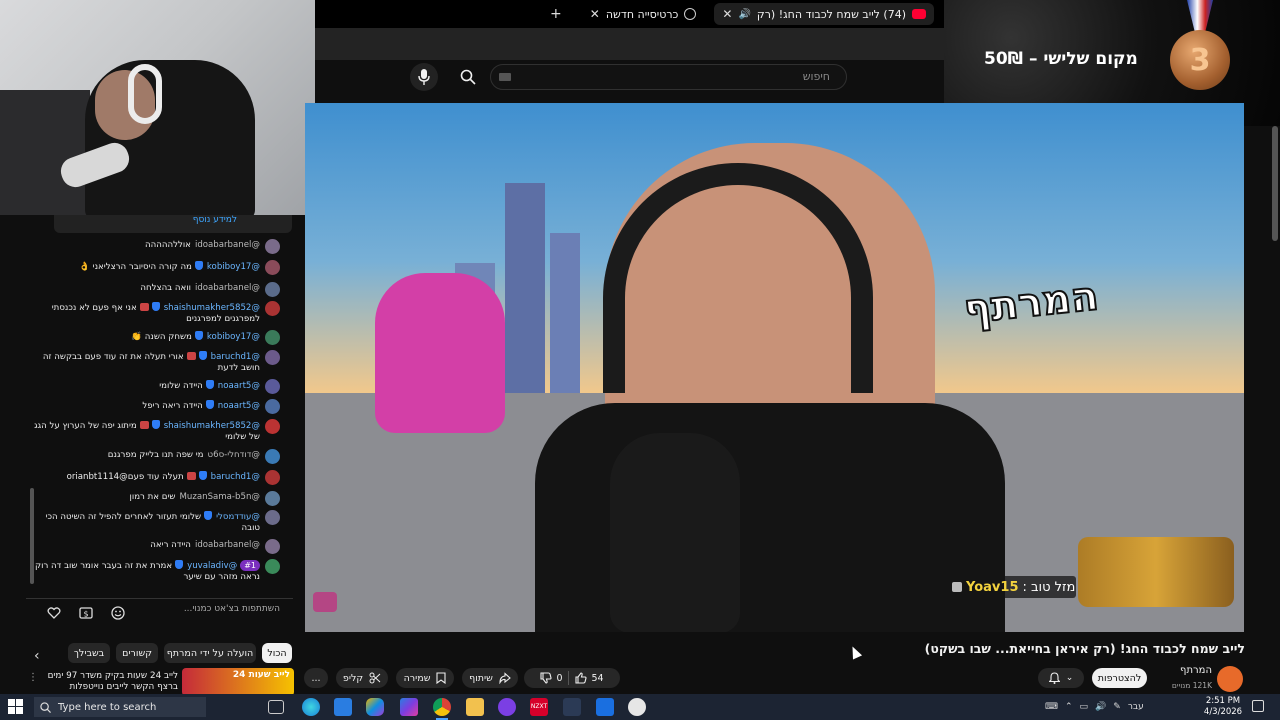 This screenshot has height=720, width=1280. Describe the element at coordinates (475, 707) in the screenshot. I see `file-explorer-icon` at that location.